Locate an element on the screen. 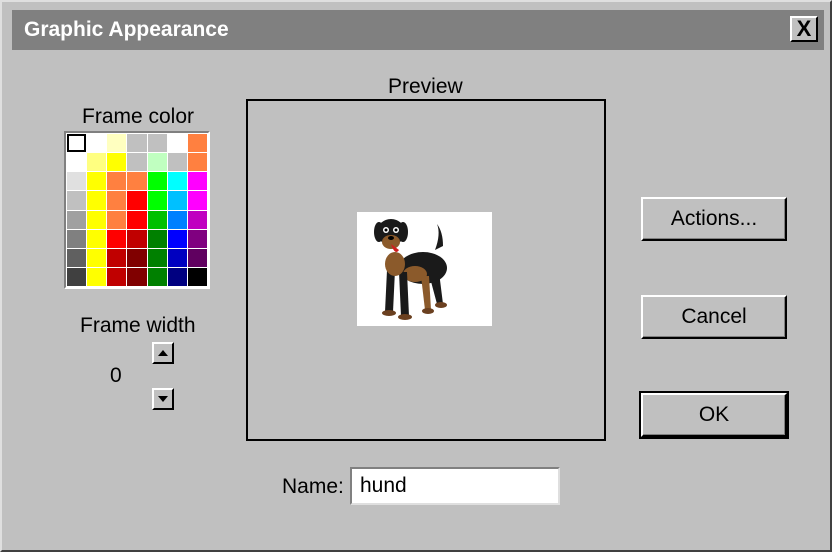  frame-width-decrease-button is located at coordinates (163, 399).